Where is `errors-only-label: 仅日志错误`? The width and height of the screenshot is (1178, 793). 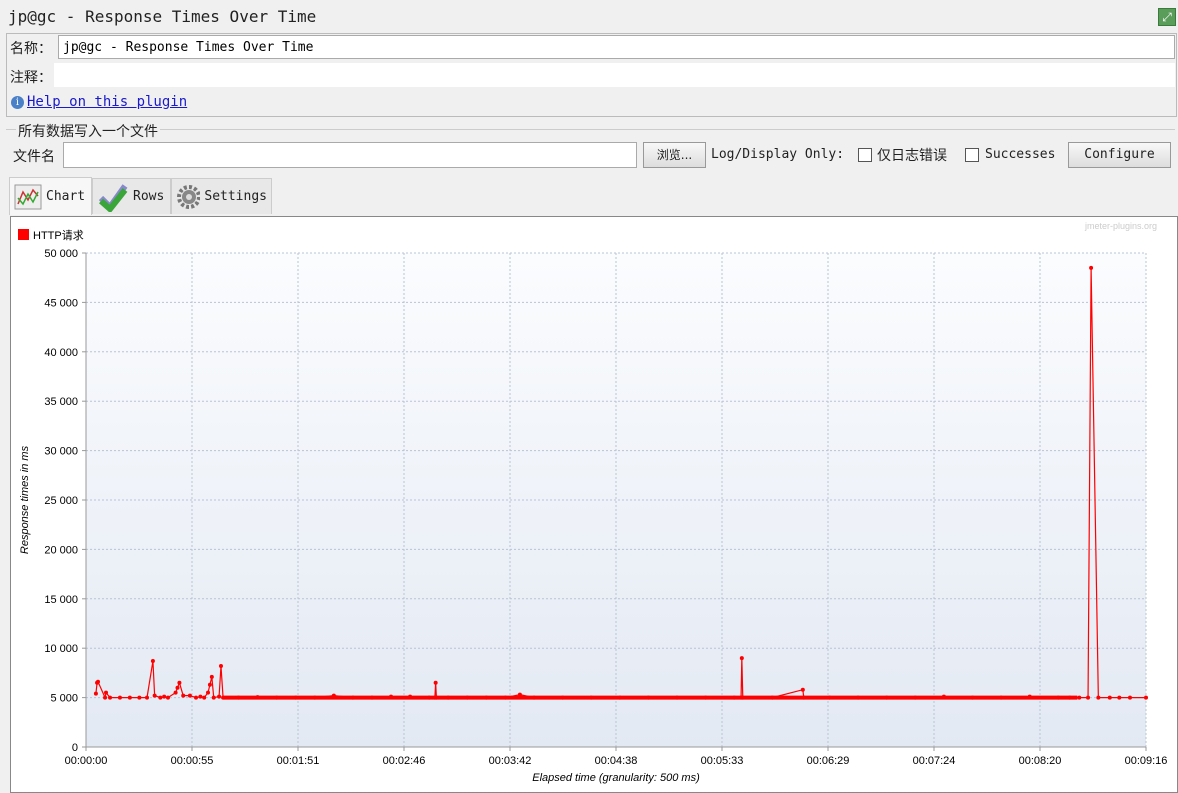 errors-only-label: 仅日志错误 is located at coordinates (912, 156).